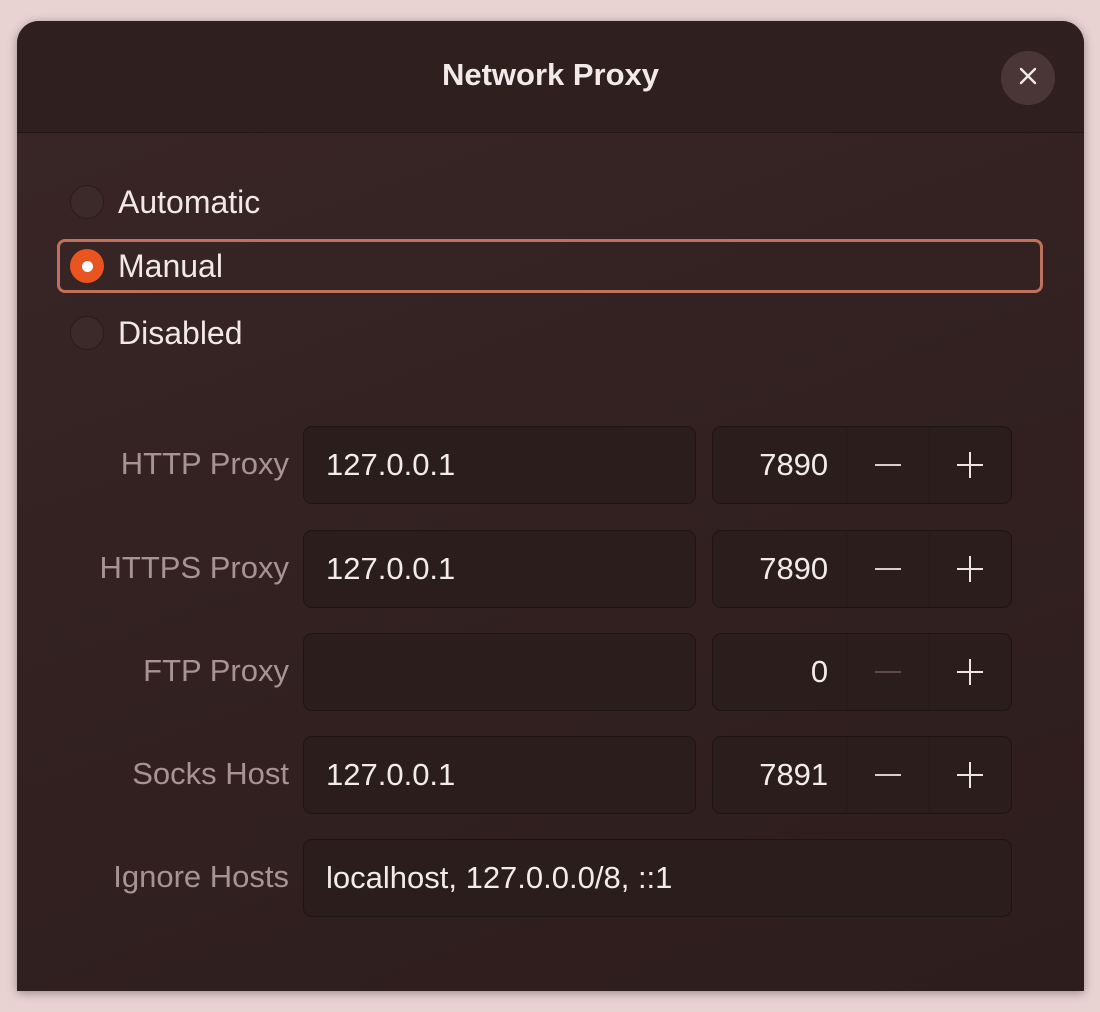 This screenshot has height=1012, width=1100. I want to click on mode-automatic-option: Automatic, so click(550, 202).